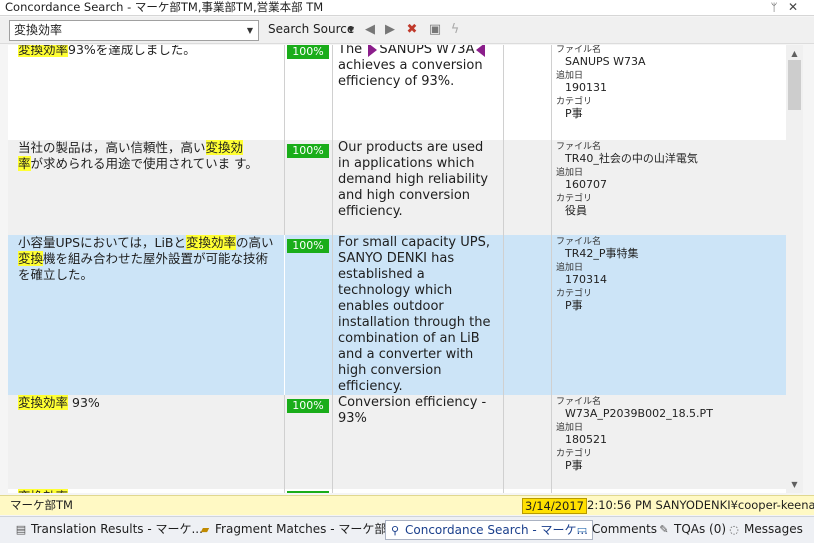 The height and width of the screenshot is (543, 814). What do you see at coordinates (700, 505) in the screenshot?
I see `status-time-user: 2:10:56 PM SANYODENKI¥cooper-keenan` at bounding box center [700, 505].